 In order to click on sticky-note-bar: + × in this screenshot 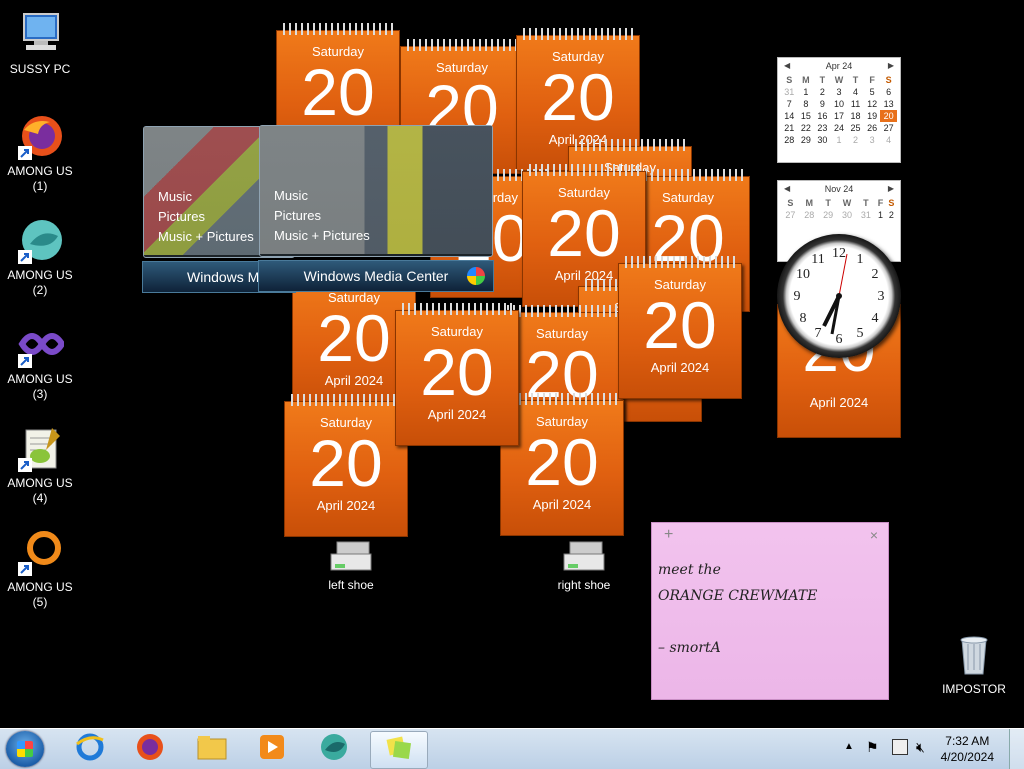, I will do `click(770, 536)`.